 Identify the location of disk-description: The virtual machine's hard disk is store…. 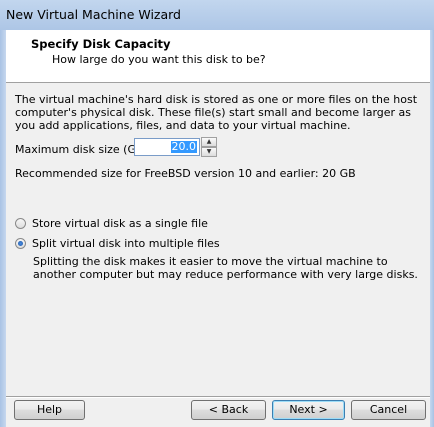
(216, 112).